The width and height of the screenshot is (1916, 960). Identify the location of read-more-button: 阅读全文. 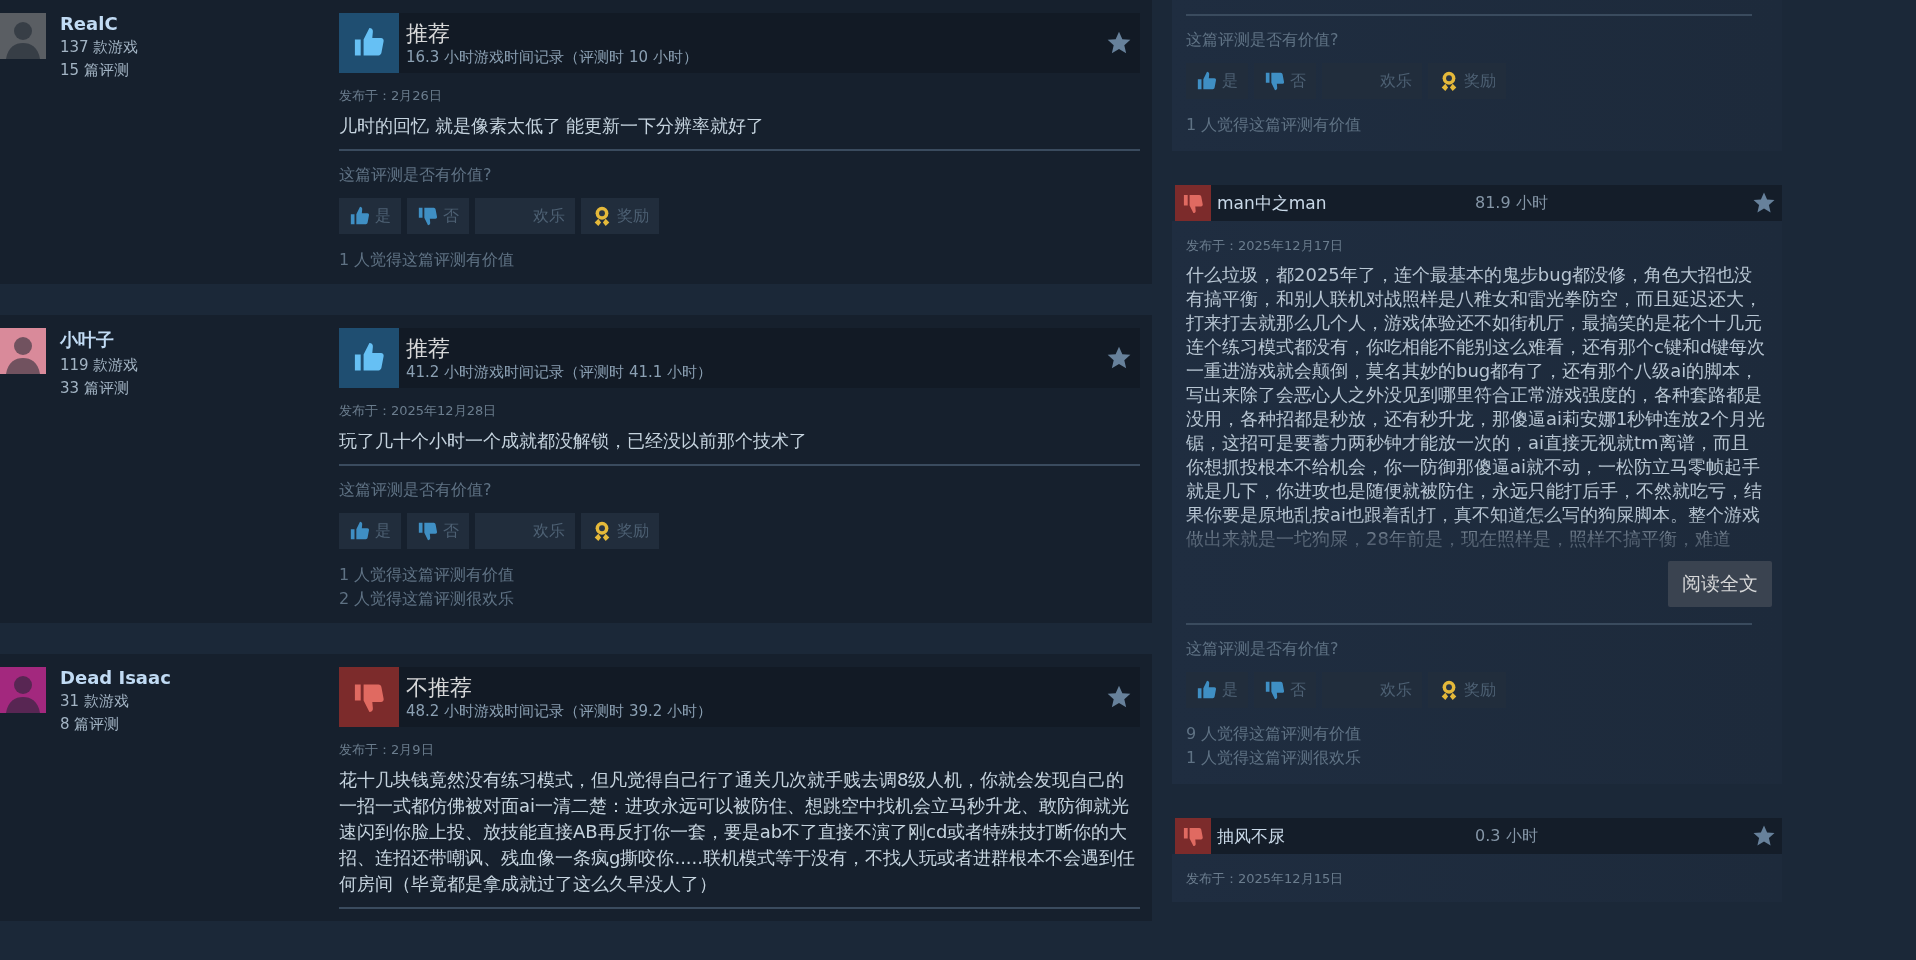
(1720, 584).